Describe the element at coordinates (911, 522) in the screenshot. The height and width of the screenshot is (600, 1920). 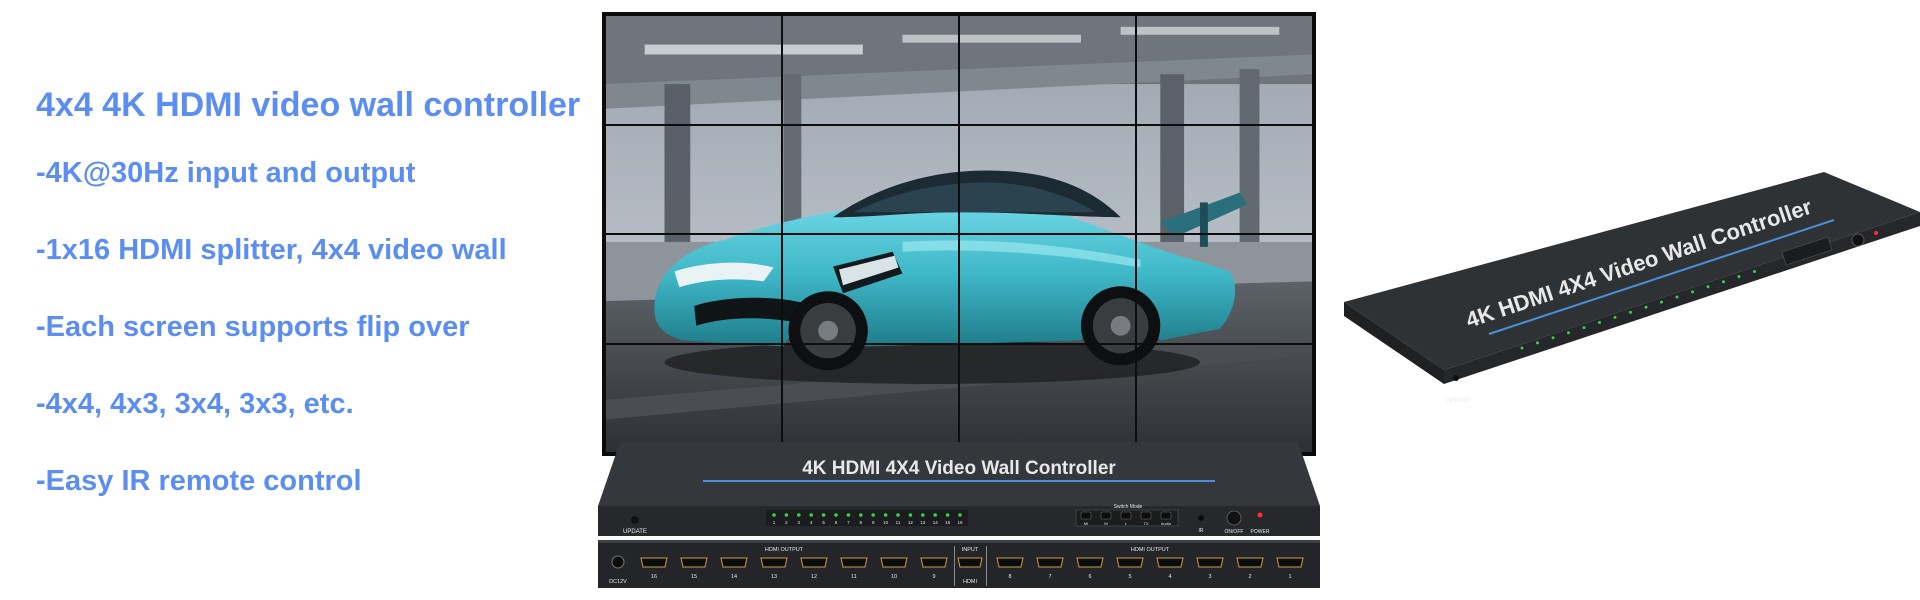
I see `led-number: 12` at that location.